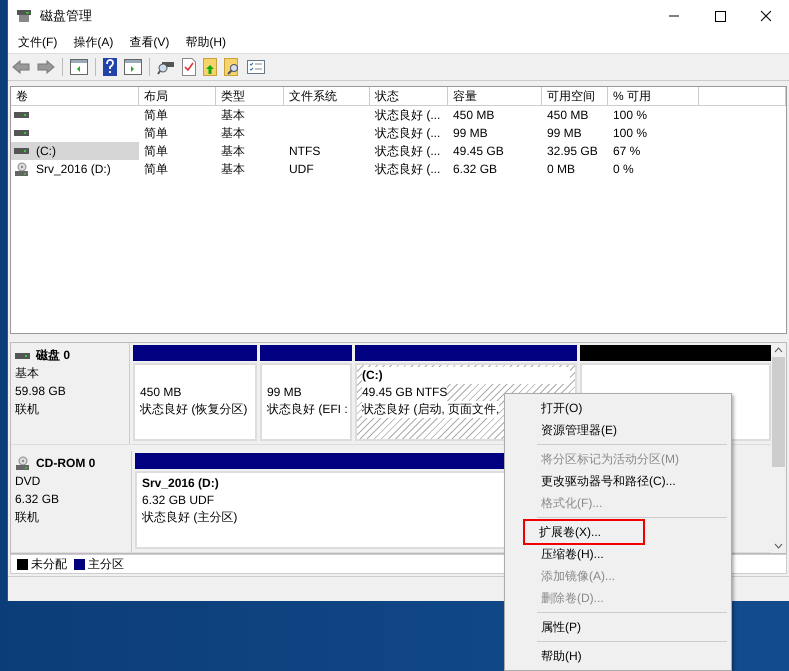 The image size is (789, 671). I want to click on table-cell-text: 49.45 GB, so click(478, 151).